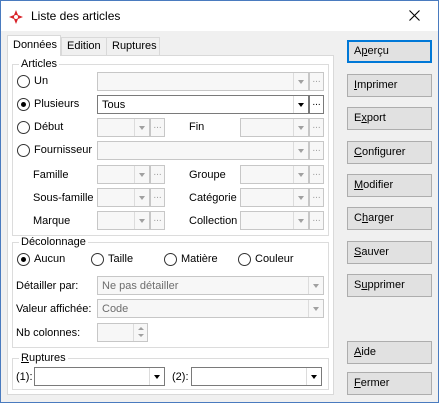 This screenshot has width=439, height=403. What do you see at coordinates (34, 45) in the screenshot?
I see `tab-donnees: Données` at bounding box center [34, 45].